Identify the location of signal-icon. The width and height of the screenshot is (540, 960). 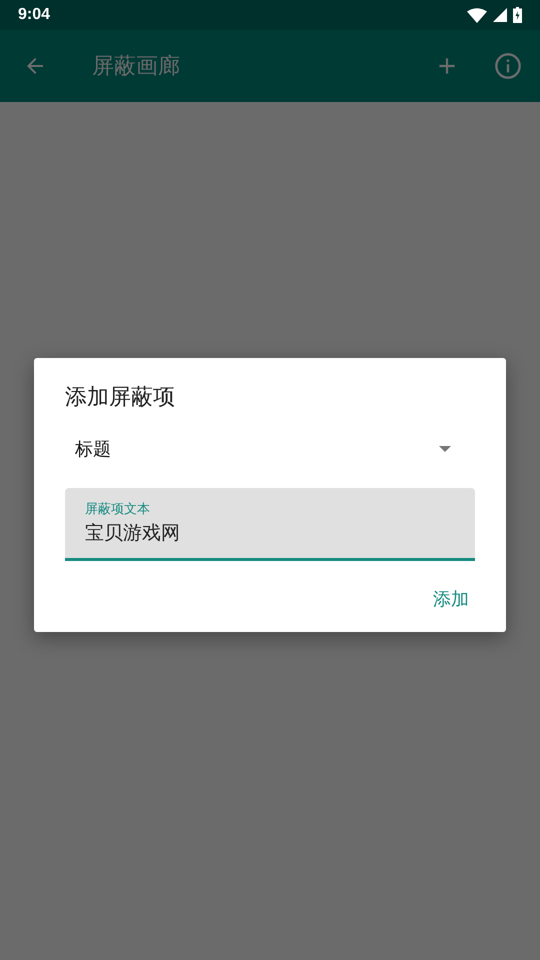
(500, 15).